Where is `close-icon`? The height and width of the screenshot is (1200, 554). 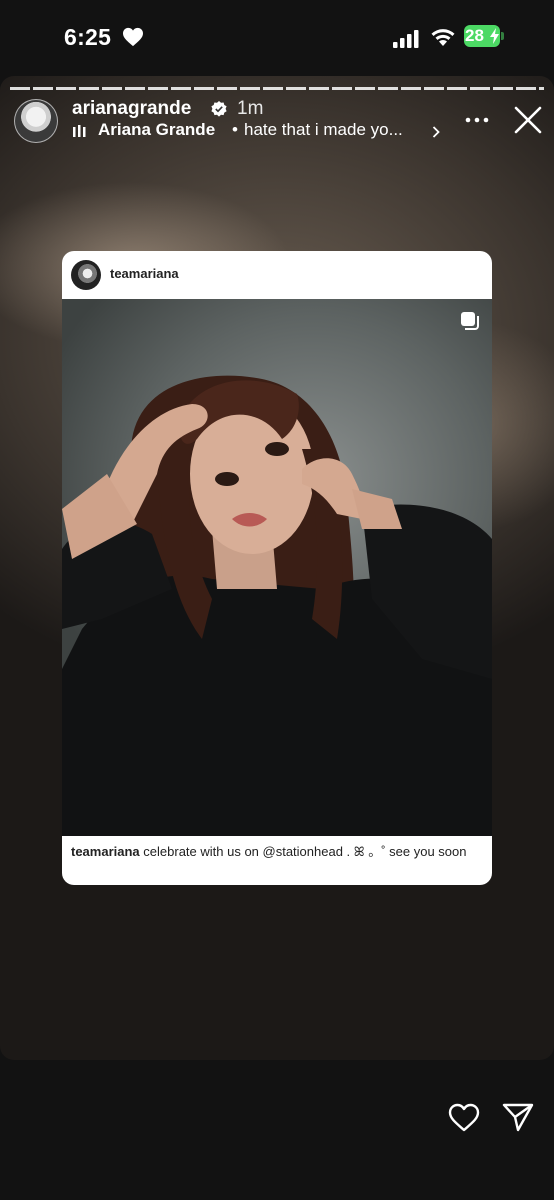 close-icon is located at coordinates (528, 122).